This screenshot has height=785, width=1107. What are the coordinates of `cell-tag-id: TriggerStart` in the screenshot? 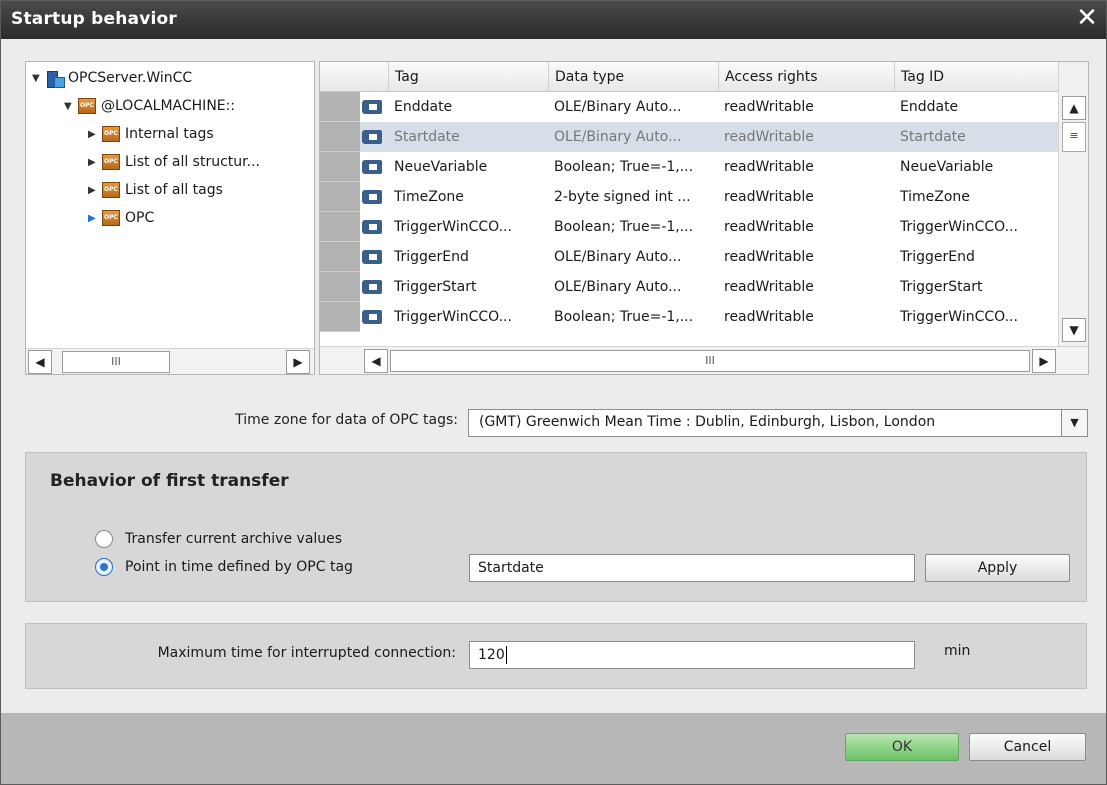 It's located at (941, 287).